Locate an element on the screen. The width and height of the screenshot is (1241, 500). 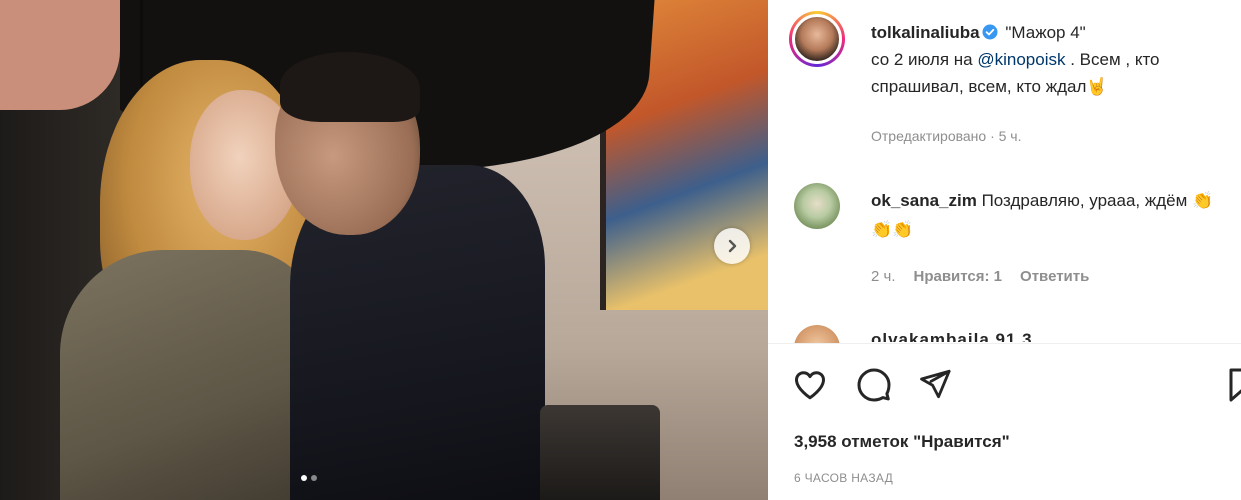
comment-likes-link: Нравится: 1 is located at coordinates (958, 276).